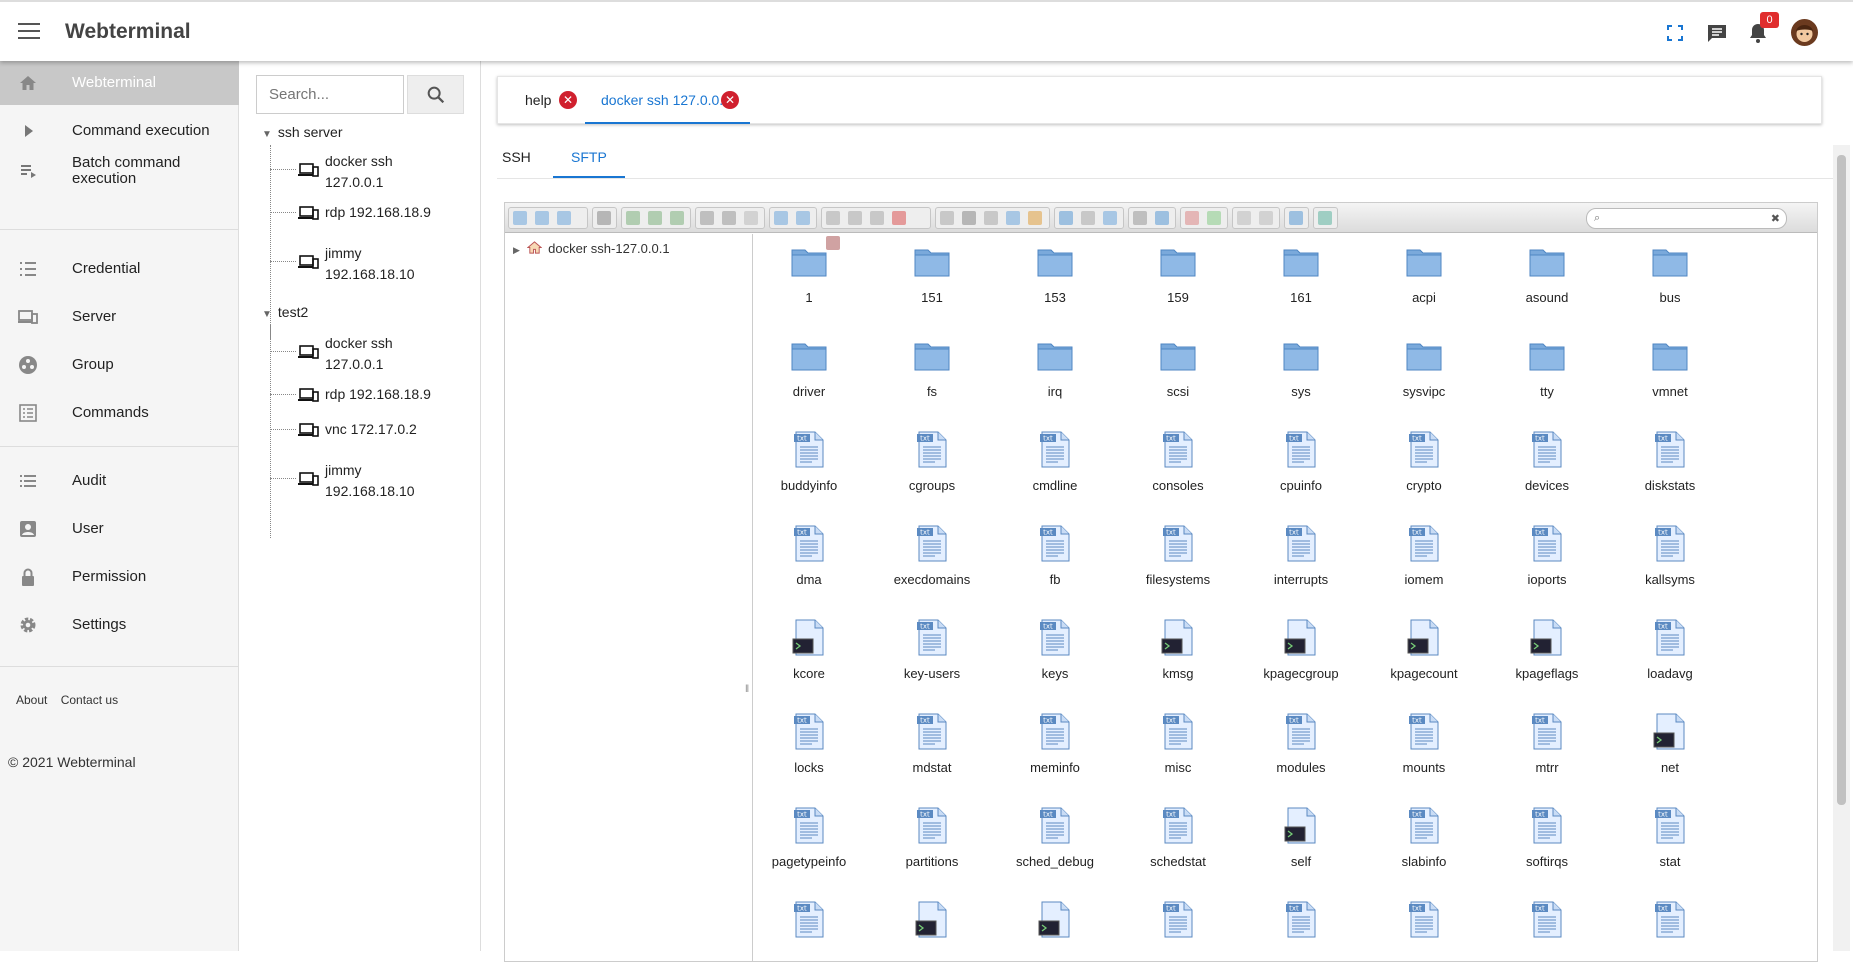 This screenshot has width=1853, height=962. I want to click on folder-item: tty, so click(1545, 372).